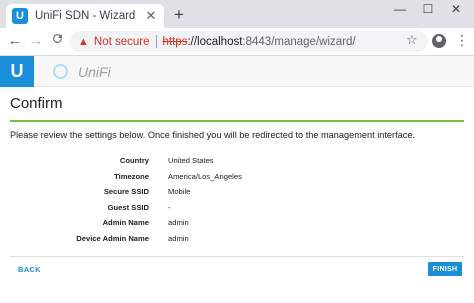 Image resolution: width=474 pixels, height=303 pixels. What do you see at coordinates (36, 41) in the screenshot?
I see `forward-arrow-icon: →` at bounding box center [36, 41].